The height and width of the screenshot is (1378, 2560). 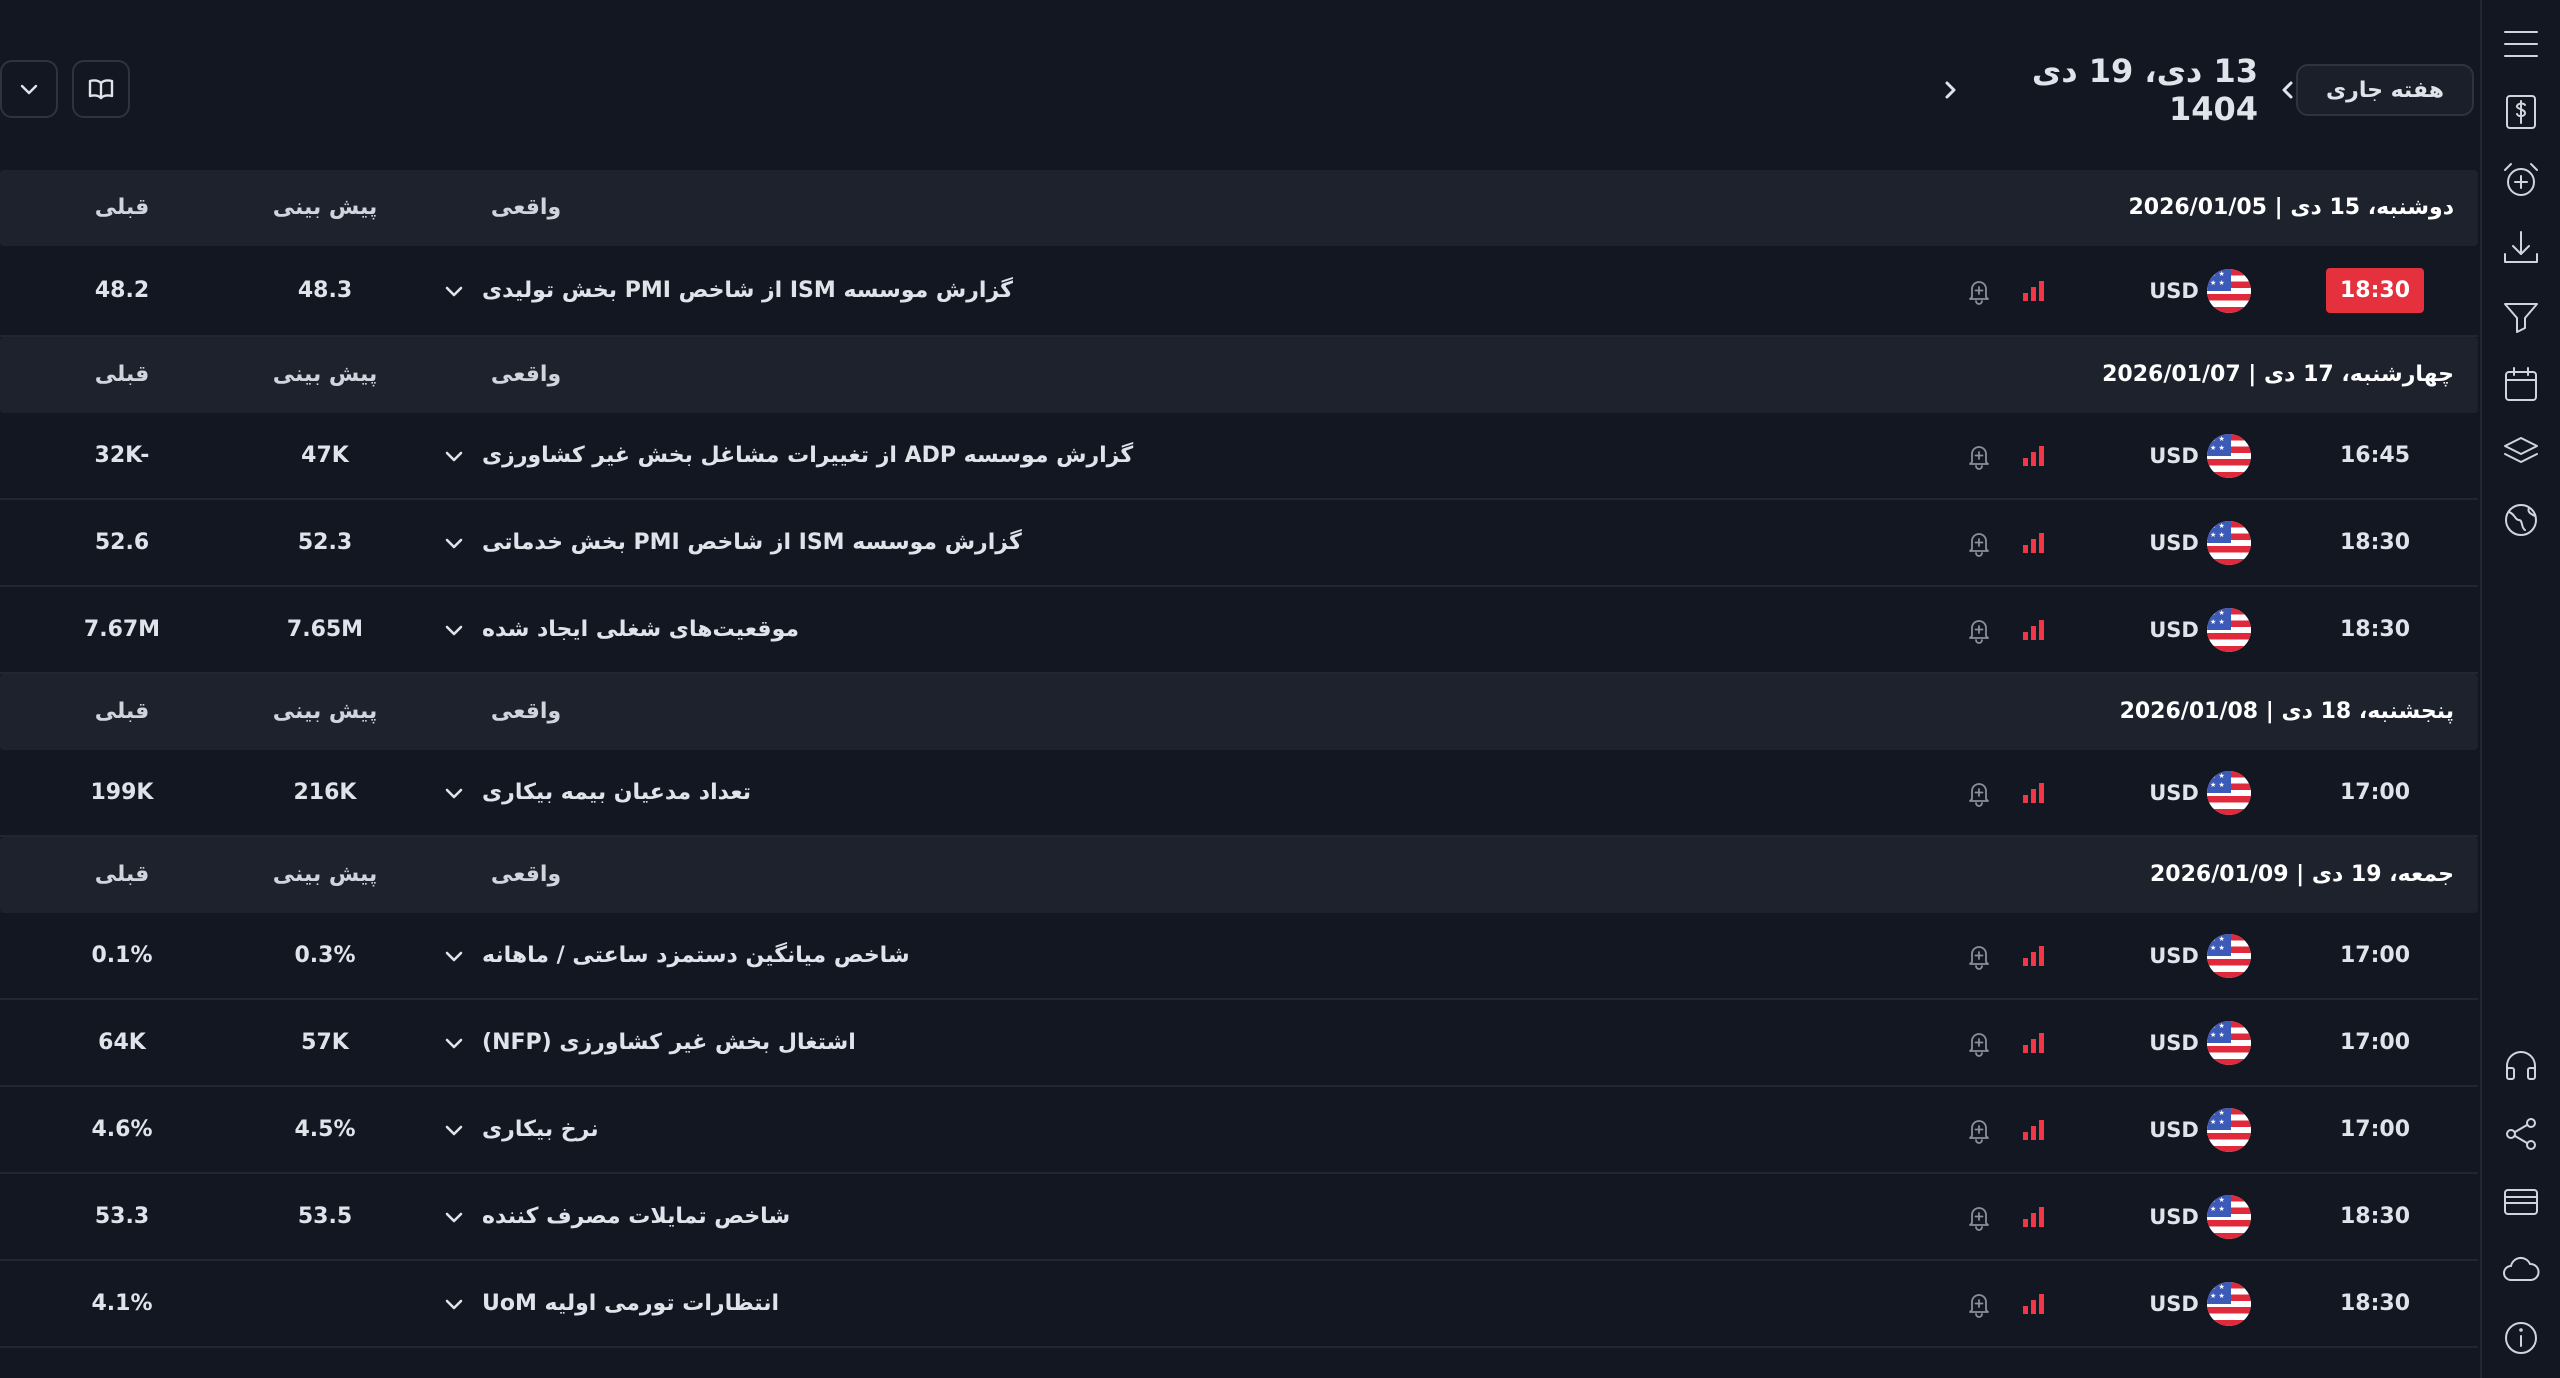 What do you see at coordinates (1190, 955) in the screenshot?
I see `event-name-cell: شاخص میانگین دستمزد ساعتی / ماهانه` at bounding box center [1190, 955].